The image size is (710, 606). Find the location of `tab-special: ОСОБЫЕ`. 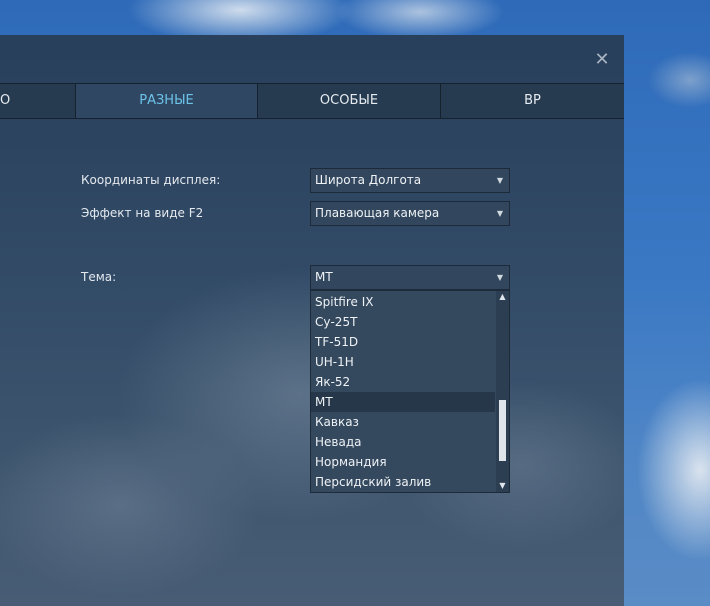

tab-special: ОСОБЫЕ is located at coordinates (349, 101).